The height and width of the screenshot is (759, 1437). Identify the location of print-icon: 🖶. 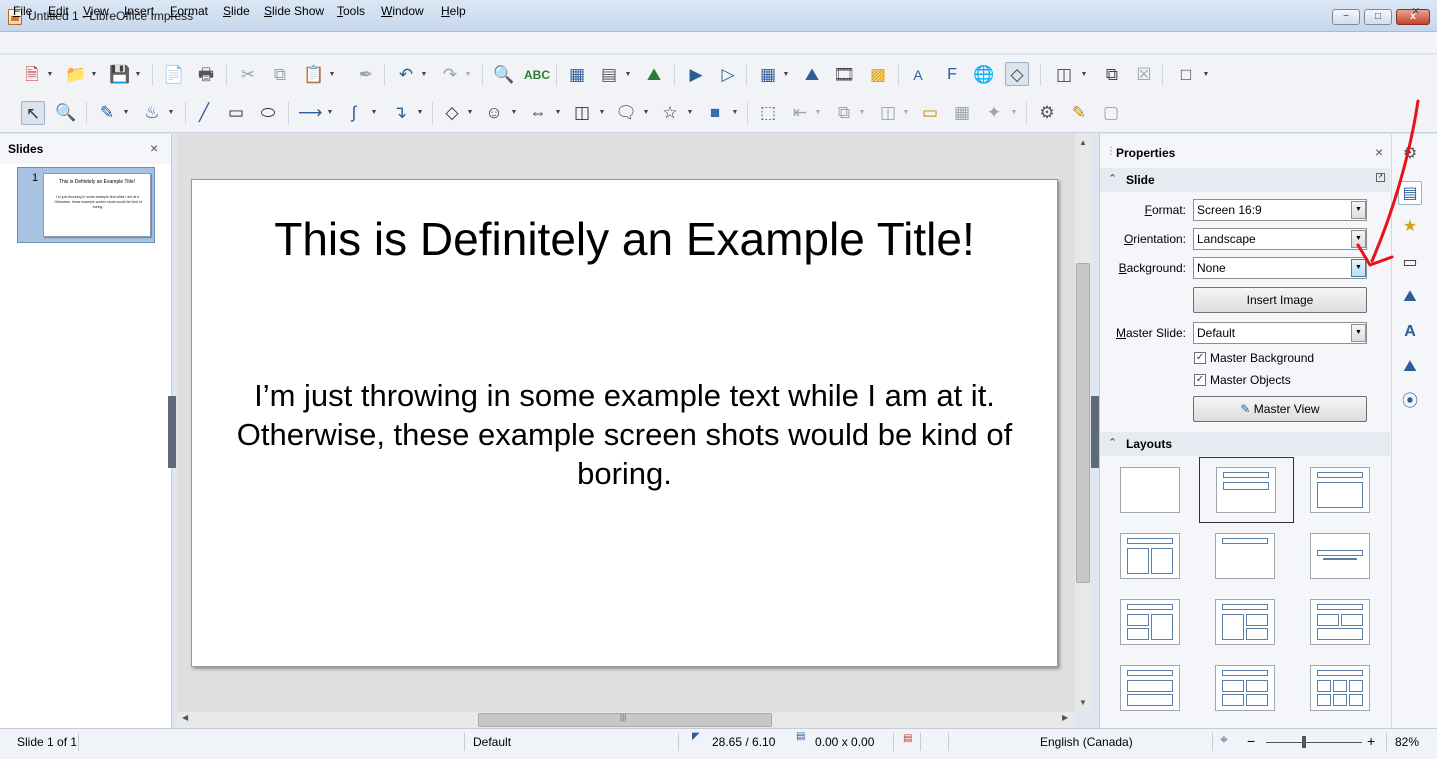
(206, 75).